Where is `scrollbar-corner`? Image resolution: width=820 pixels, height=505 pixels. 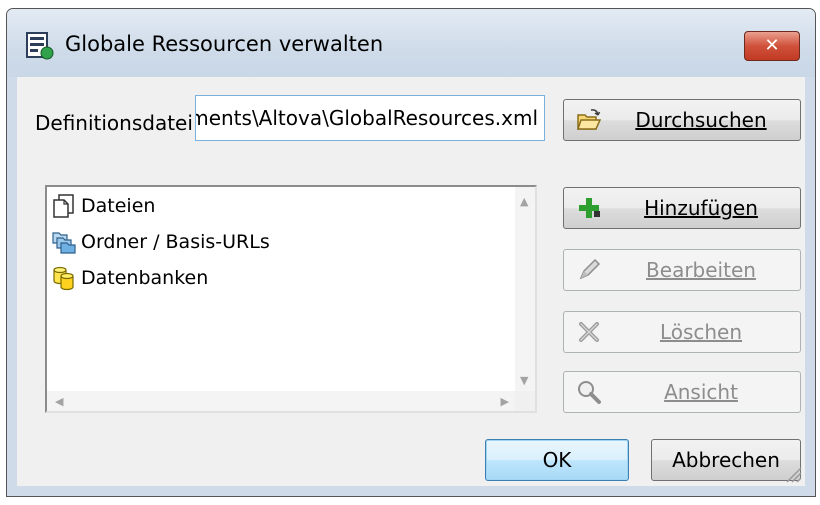 scrollbar-corner is located at coordinates (525, 401).